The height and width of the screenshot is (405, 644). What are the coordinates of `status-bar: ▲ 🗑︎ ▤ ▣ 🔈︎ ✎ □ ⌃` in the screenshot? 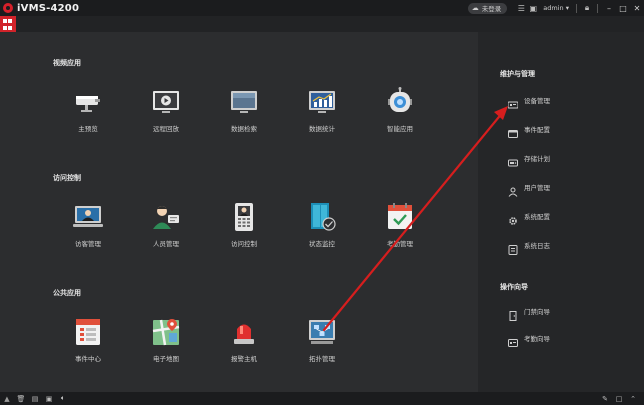 It's located at (322, 398).